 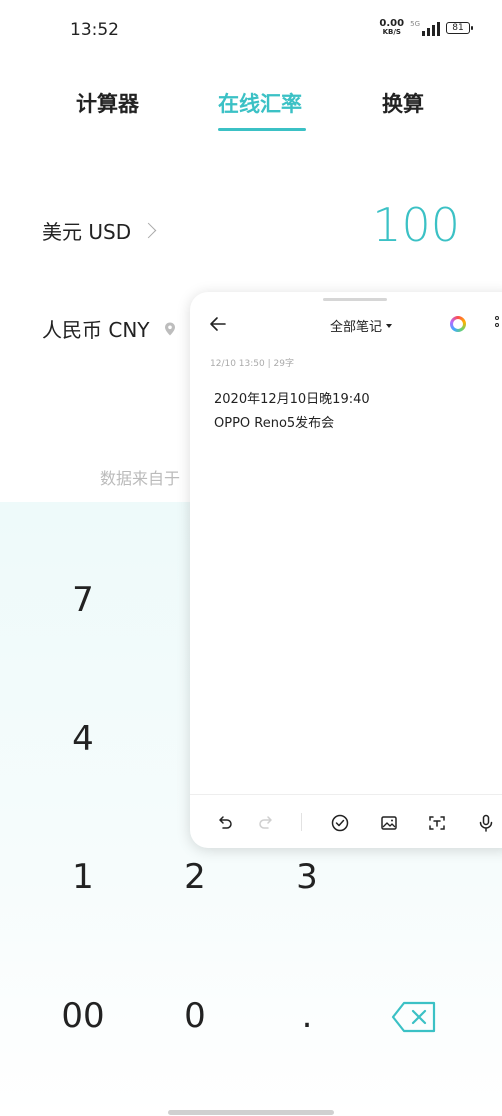 What do you see at coordinates (87, 232) in the screenshot?
I see `from-currency-label: 美元 USD` at bounding box center [87, 232].